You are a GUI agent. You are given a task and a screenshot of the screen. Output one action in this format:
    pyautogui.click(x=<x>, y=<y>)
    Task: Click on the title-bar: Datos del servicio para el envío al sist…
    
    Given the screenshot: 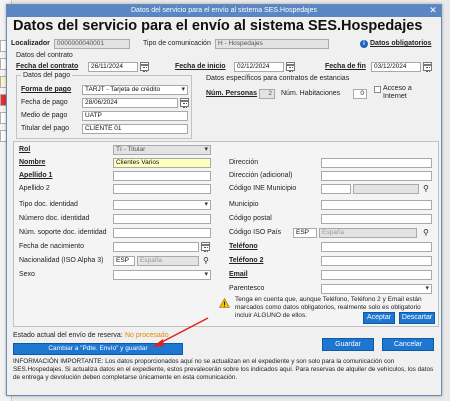 What is the action you would take?
    pyautogui.click(x=224, y=11)
    